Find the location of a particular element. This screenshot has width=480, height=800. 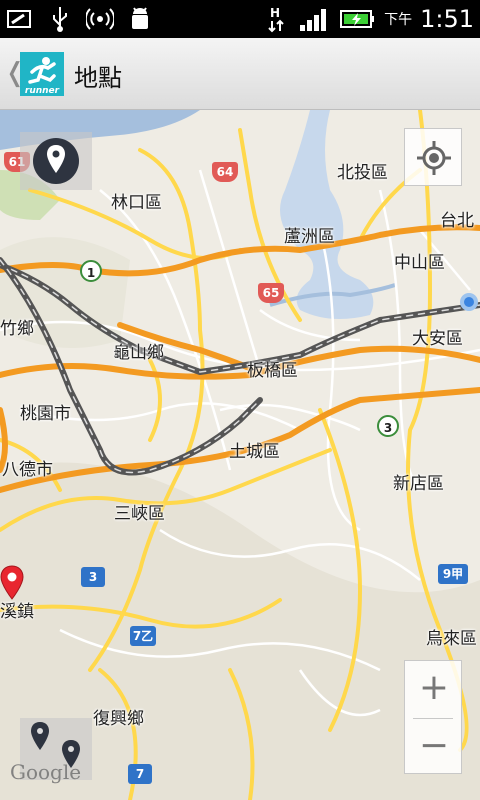

label-xindian: 新店區 is located at coordinates (418, 484).